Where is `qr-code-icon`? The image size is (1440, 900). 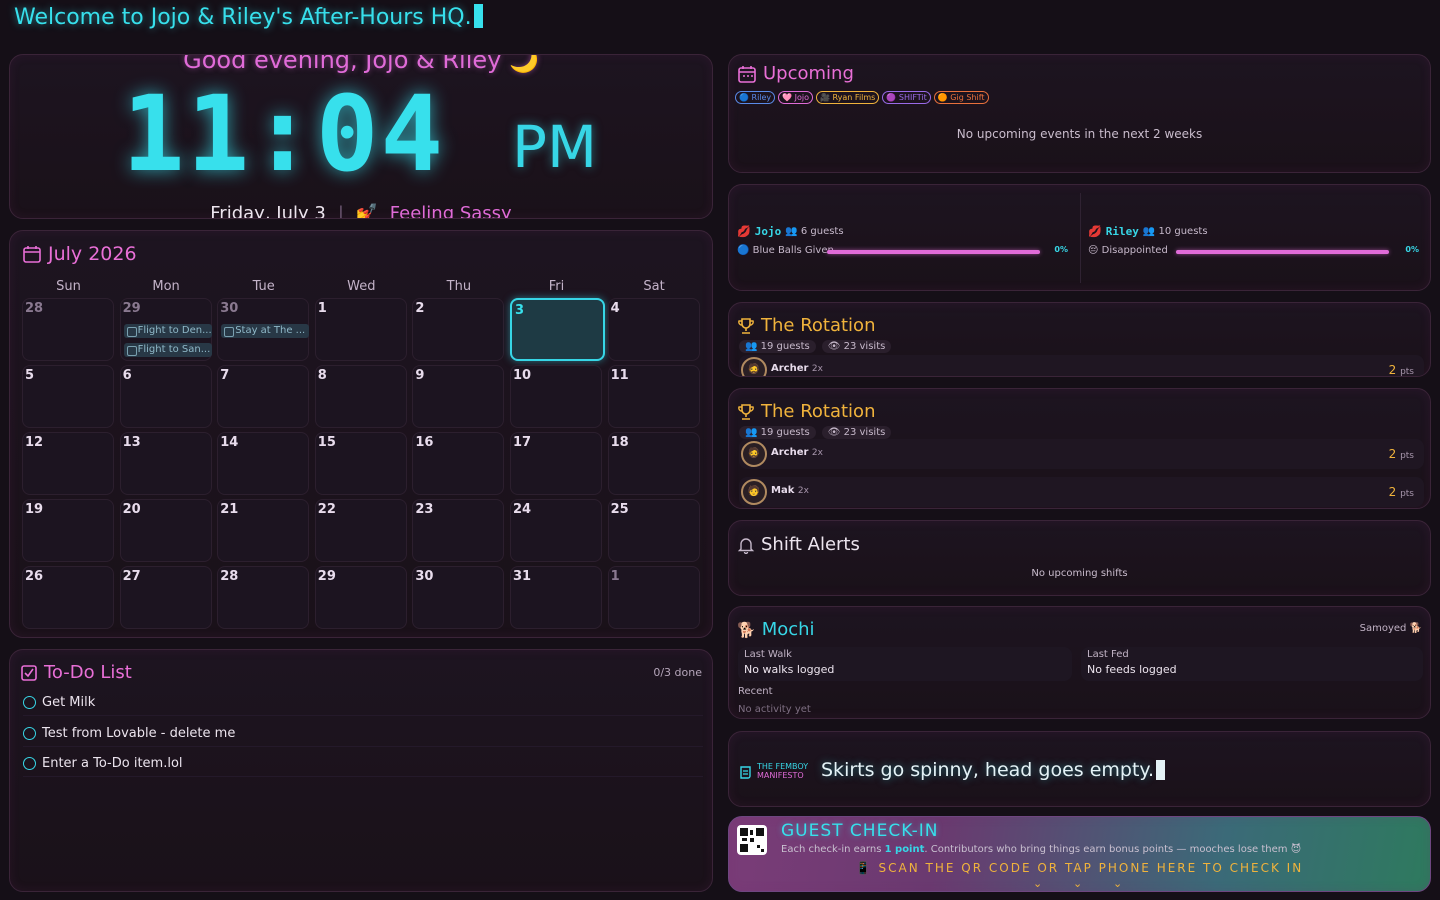 qr-code-icon is located at coordinates (752, 840).